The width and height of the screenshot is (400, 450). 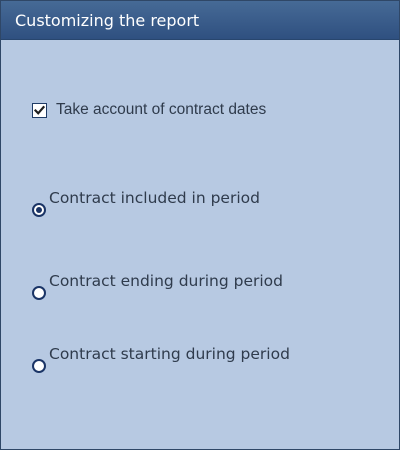 I want to click on radio-selected-dot, so click(x=39, y=210).